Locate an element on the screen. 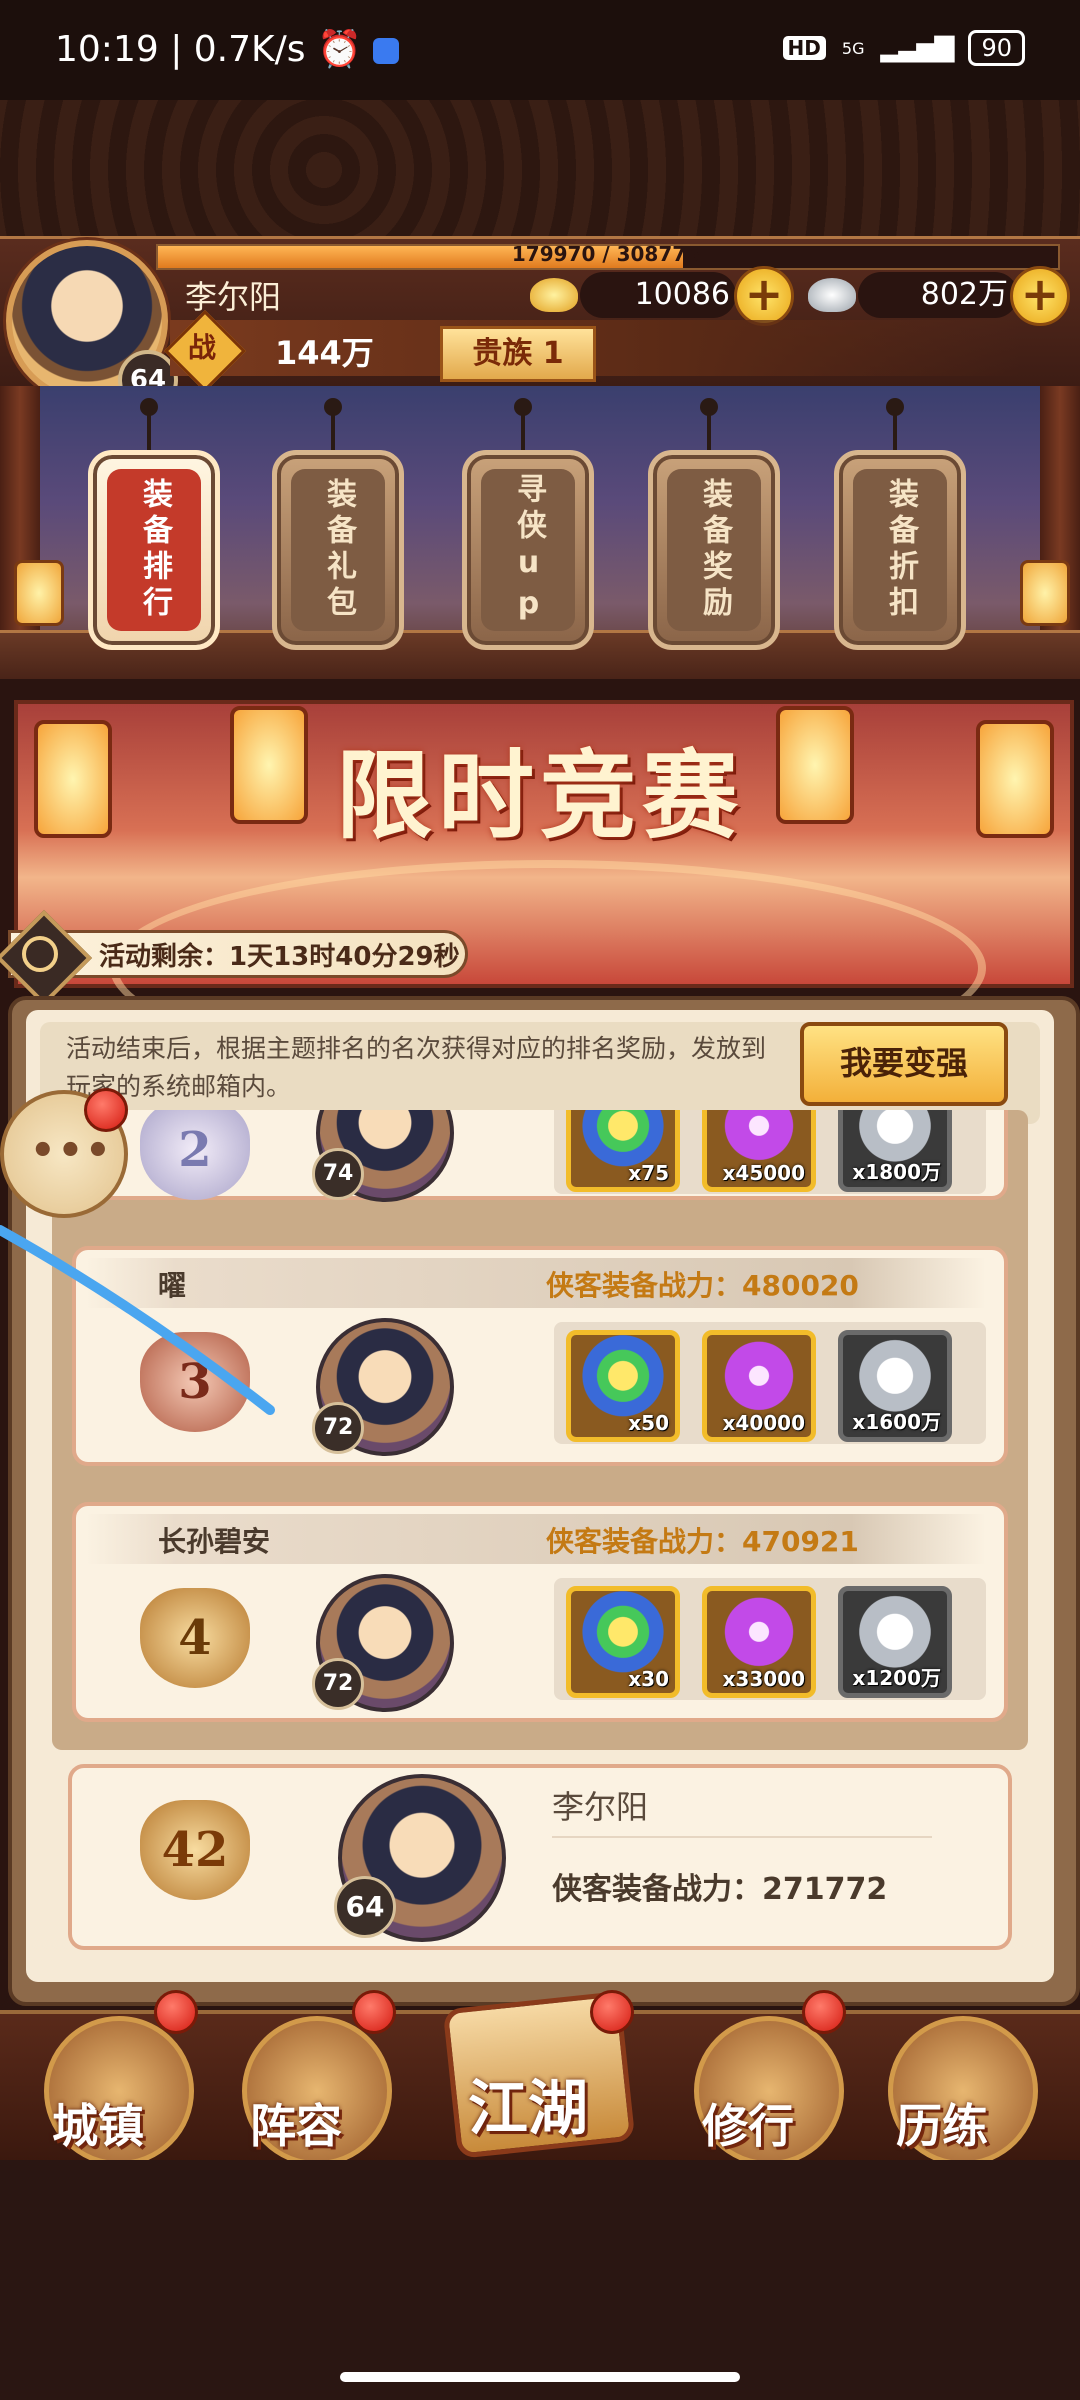 The height and width of the screenshot is (2400, 1080). rank-badge: 4 is located at coordinates (195, 1638).